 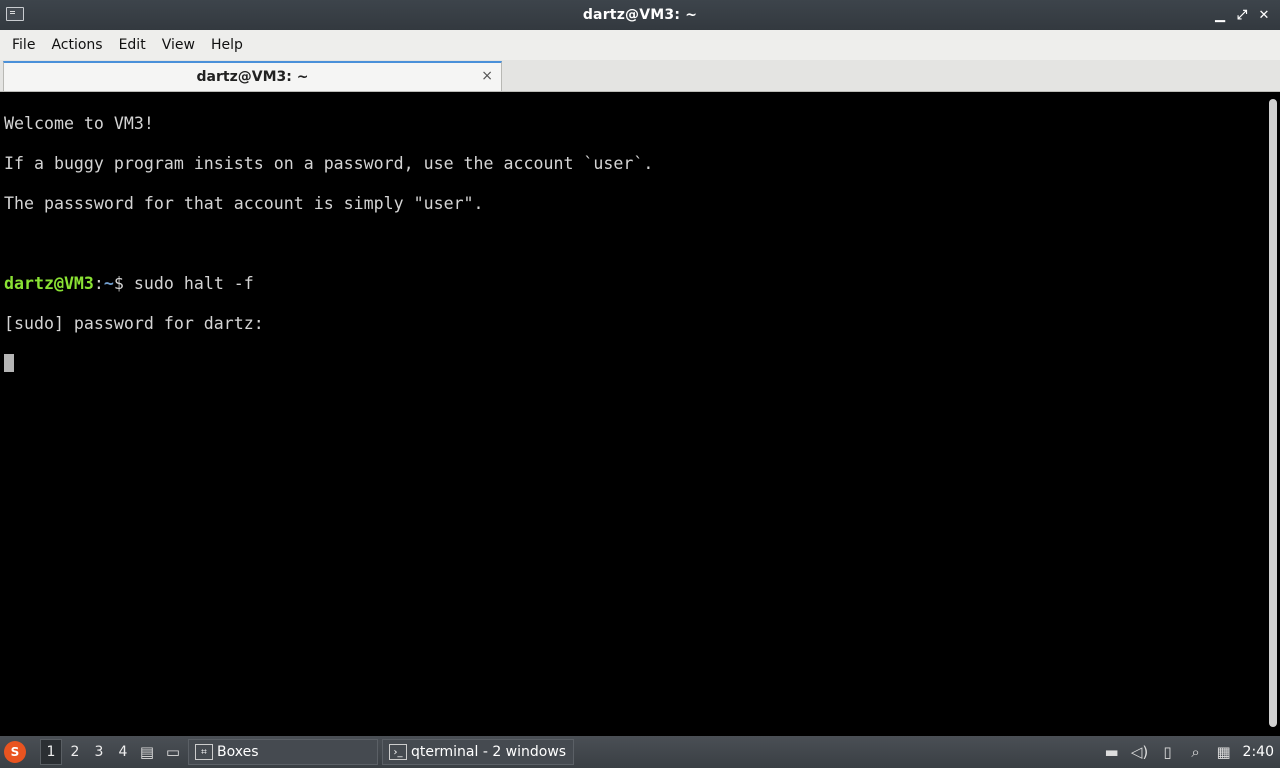 I want to click on cursor-line, so click(x=632, y=364).